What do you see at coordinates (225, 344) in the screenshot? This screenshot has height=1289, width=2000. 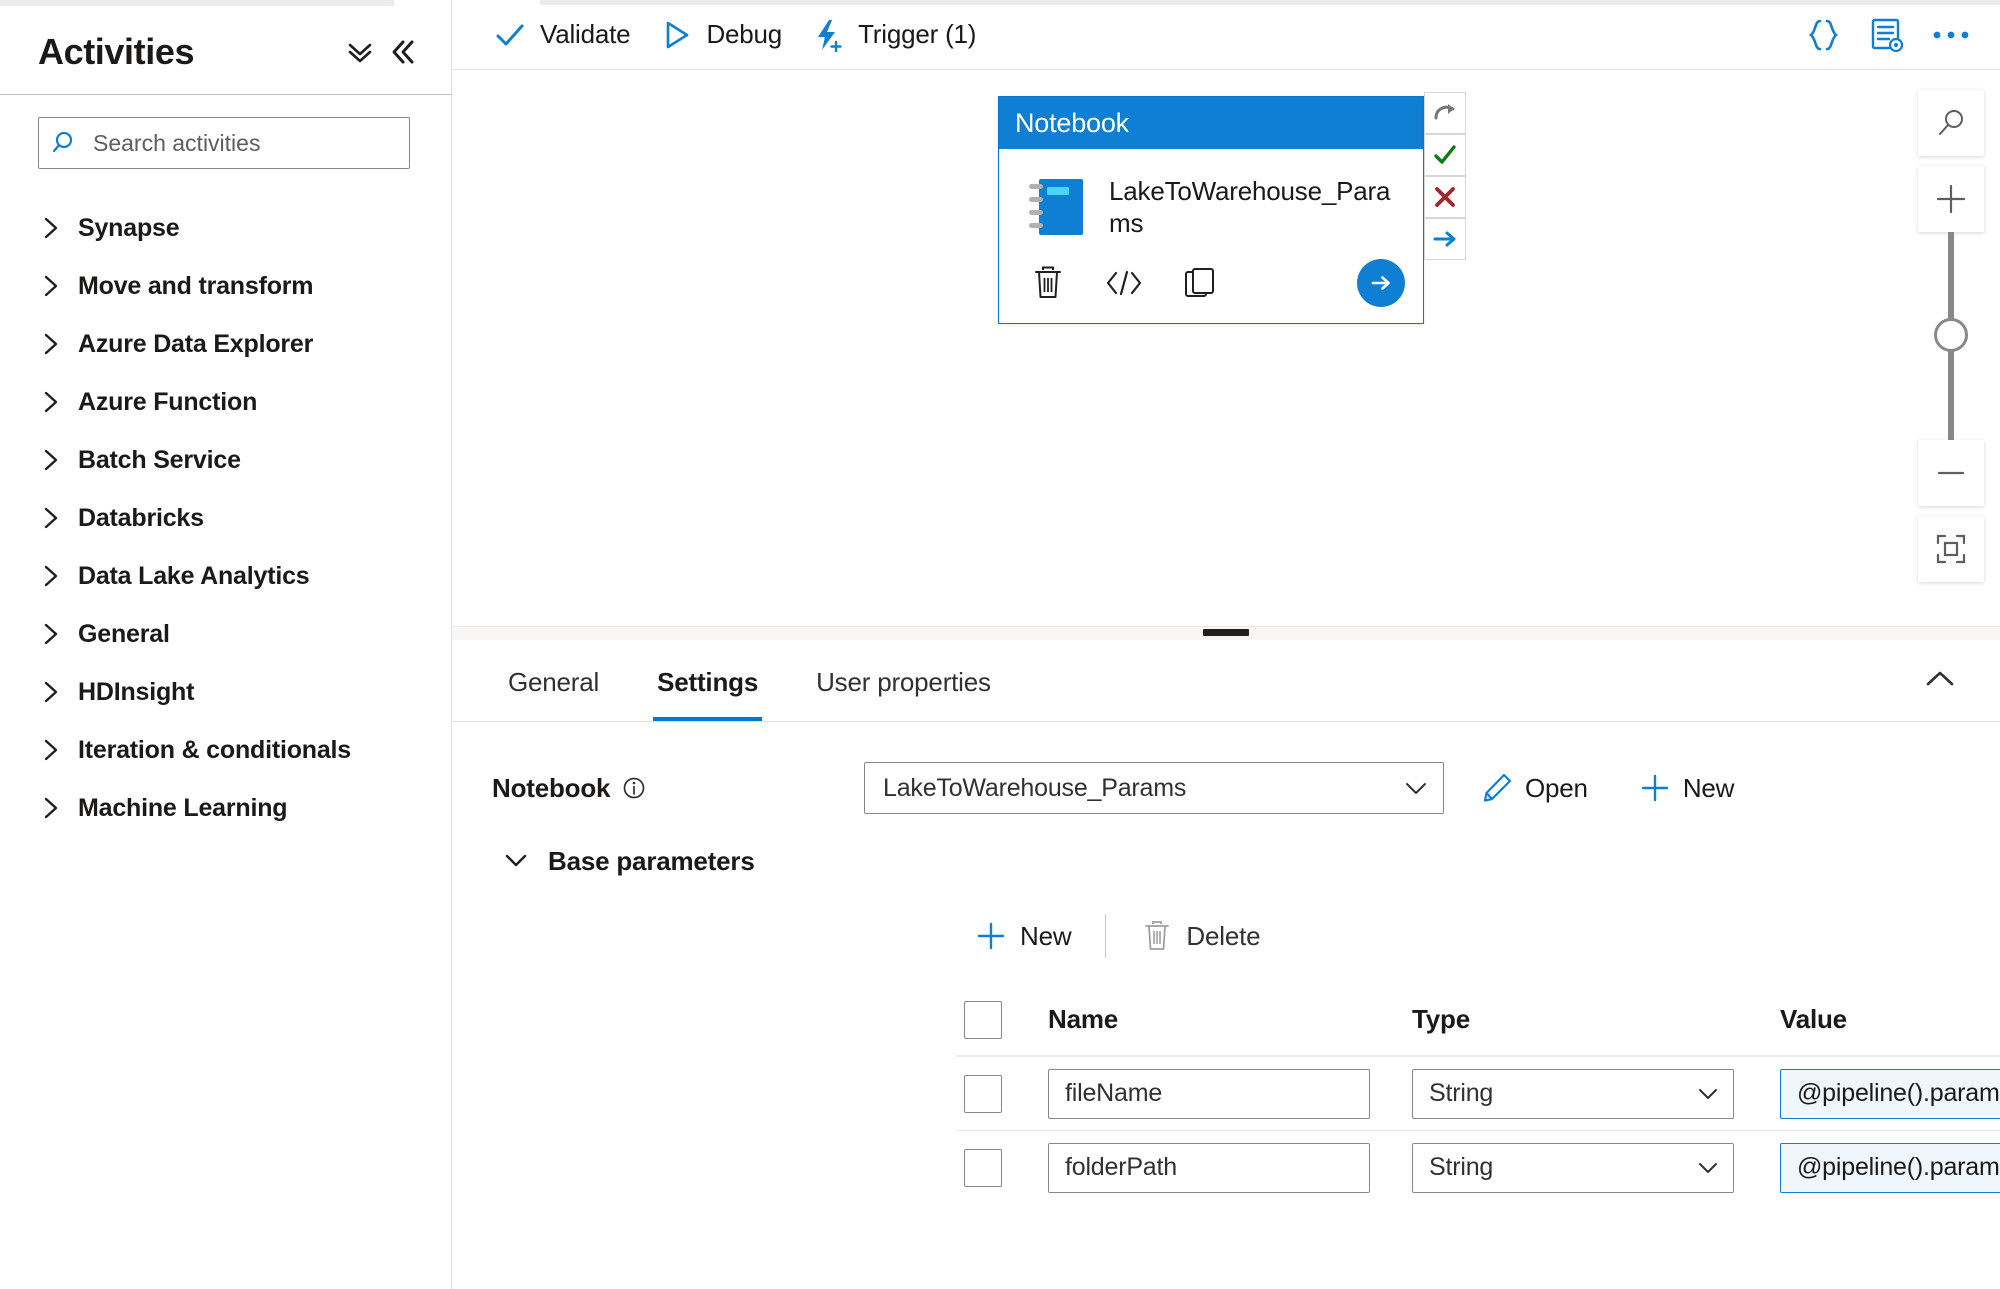 I see `sidebar-item-azure-data-explorer: Azure Data Explorer` at bounding box center [225, 344].